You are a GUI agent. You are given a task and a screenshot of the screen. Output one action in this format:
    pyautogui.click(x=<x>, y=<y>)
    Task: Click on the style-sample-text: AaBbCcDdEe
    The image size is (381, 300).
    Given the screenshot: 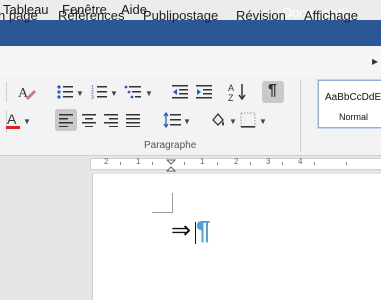 What is the action you would take?
    pyautogui.click(x=353, y=97)
    